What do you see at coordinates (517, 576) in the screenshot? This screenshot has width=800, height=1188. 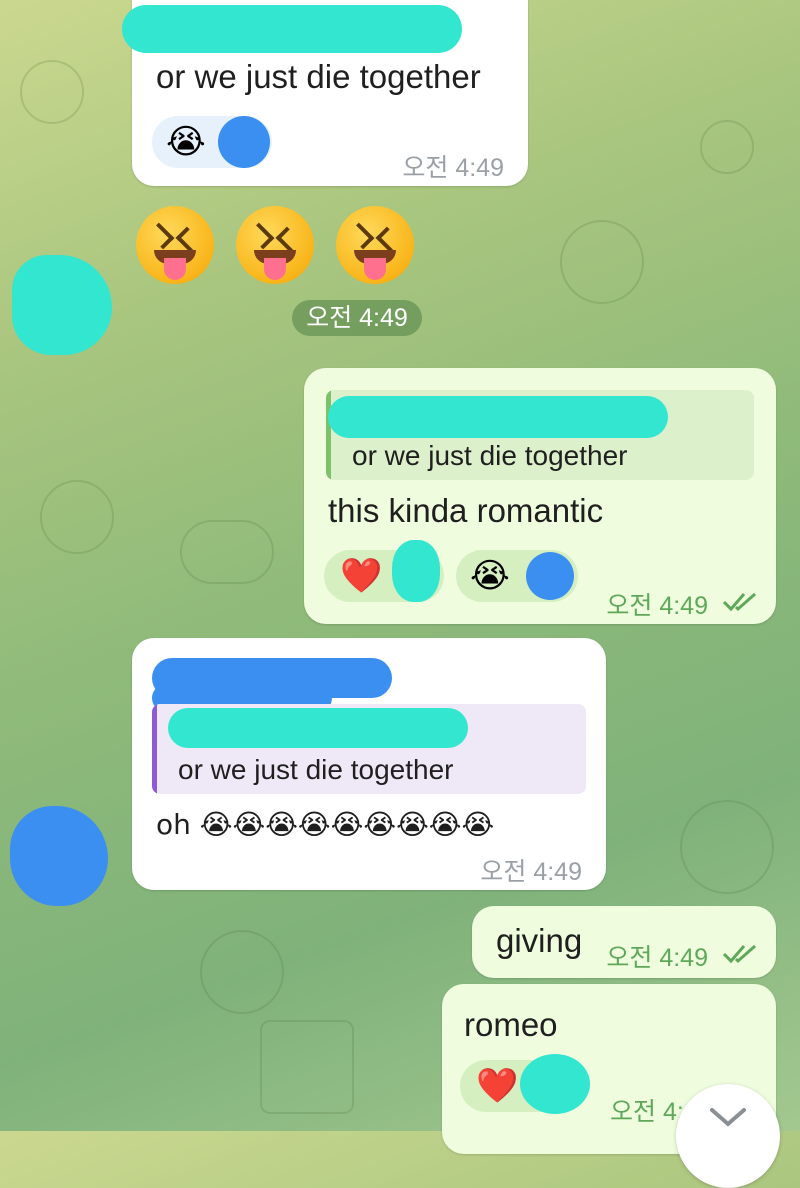 I see `reaction-chip-crying: 😭` at bounding box center [517, 576].